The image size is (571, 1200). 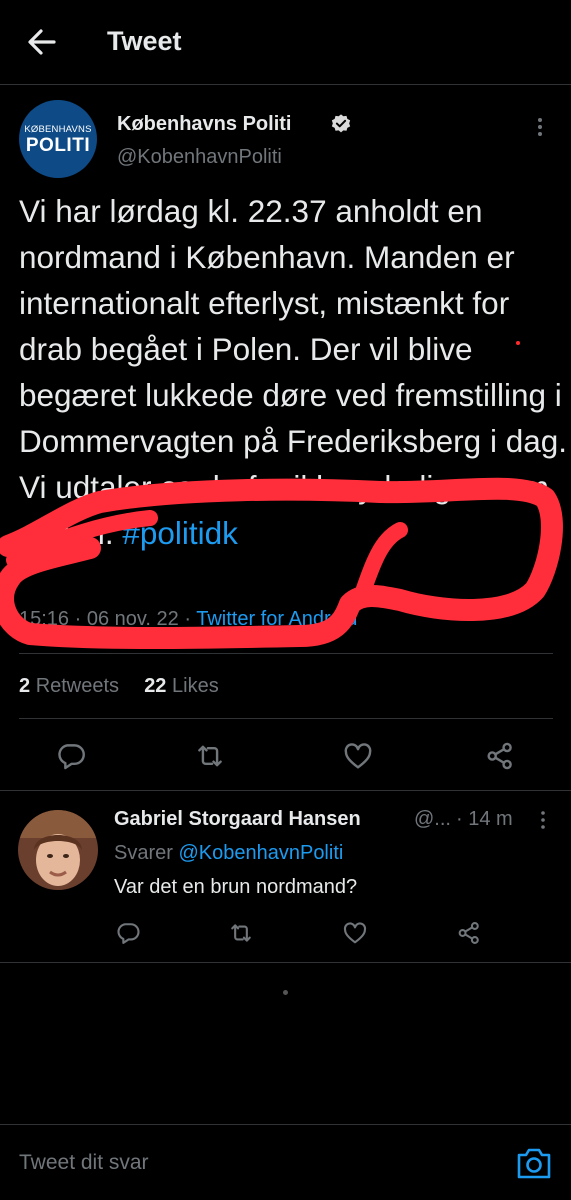 I want to click on page-title: Tweet, so click(x=144, y=41).